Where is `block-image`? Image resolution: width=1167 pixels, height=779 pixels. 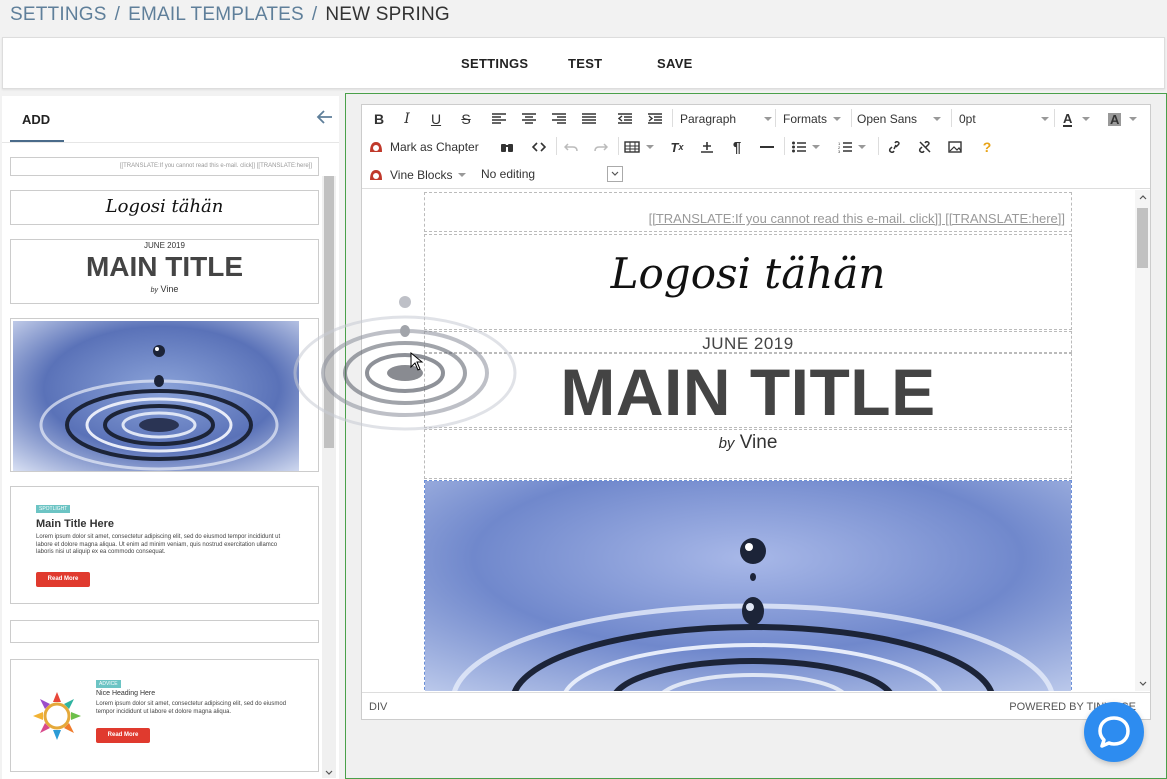
block-image is located at coordinates (164, 395).